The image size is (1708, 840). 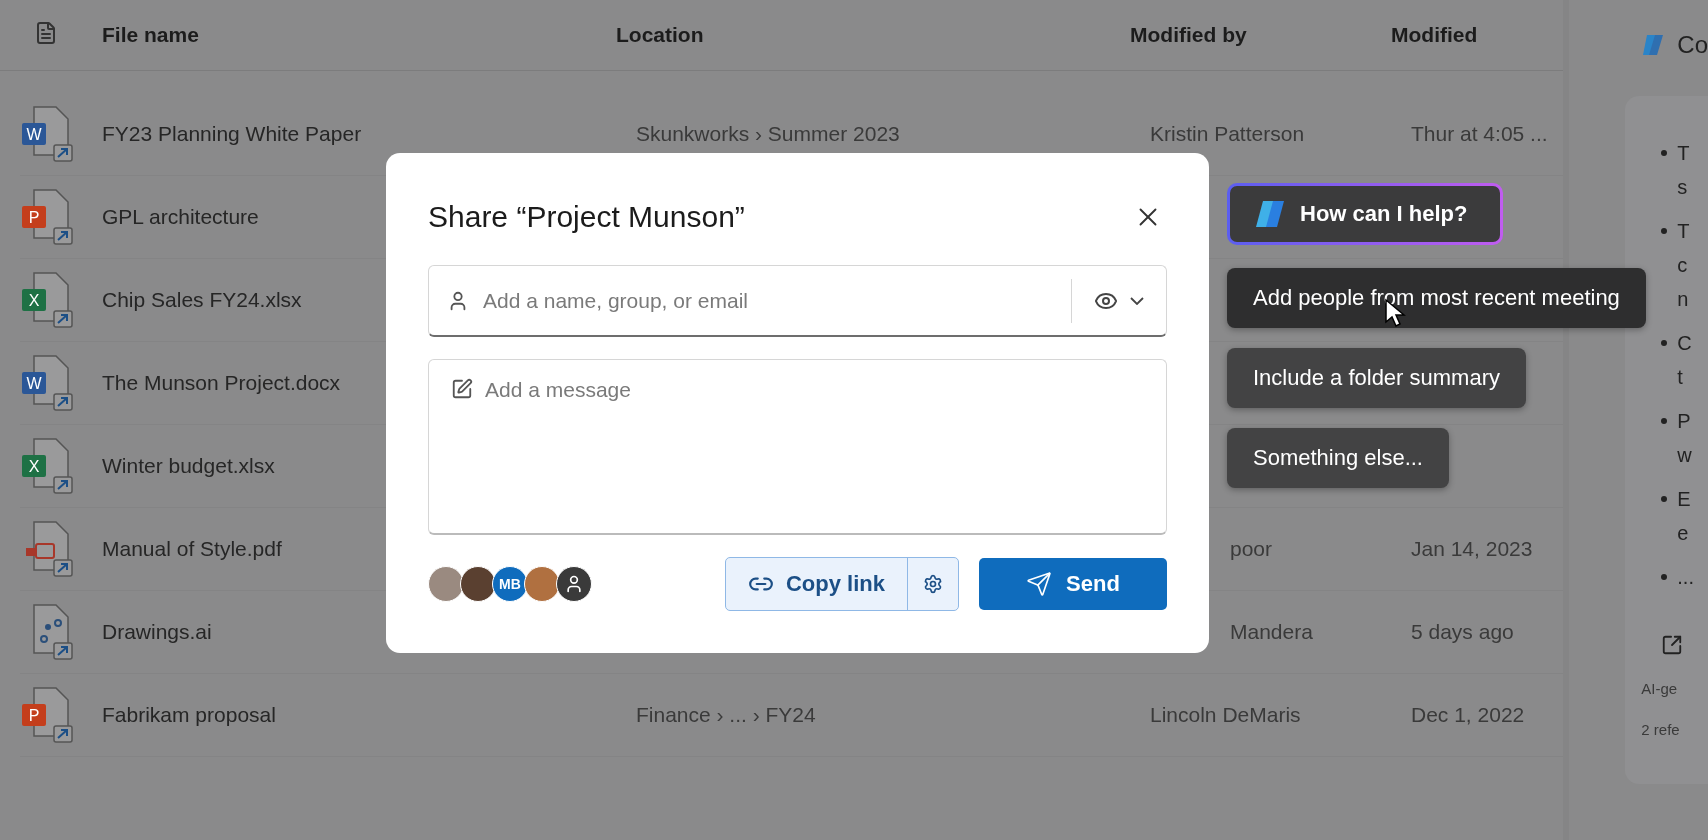 I want to click on prompt-title: How can I help?, so click(x=1384, y=214).